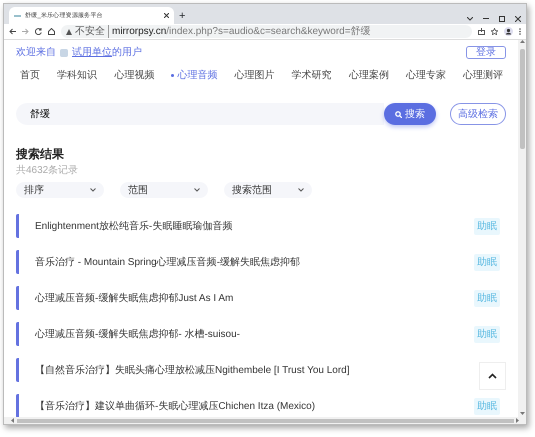  Describe the element at coordinates (410, 114) in the screenshot. I see `search-button: 搜索` at that location.